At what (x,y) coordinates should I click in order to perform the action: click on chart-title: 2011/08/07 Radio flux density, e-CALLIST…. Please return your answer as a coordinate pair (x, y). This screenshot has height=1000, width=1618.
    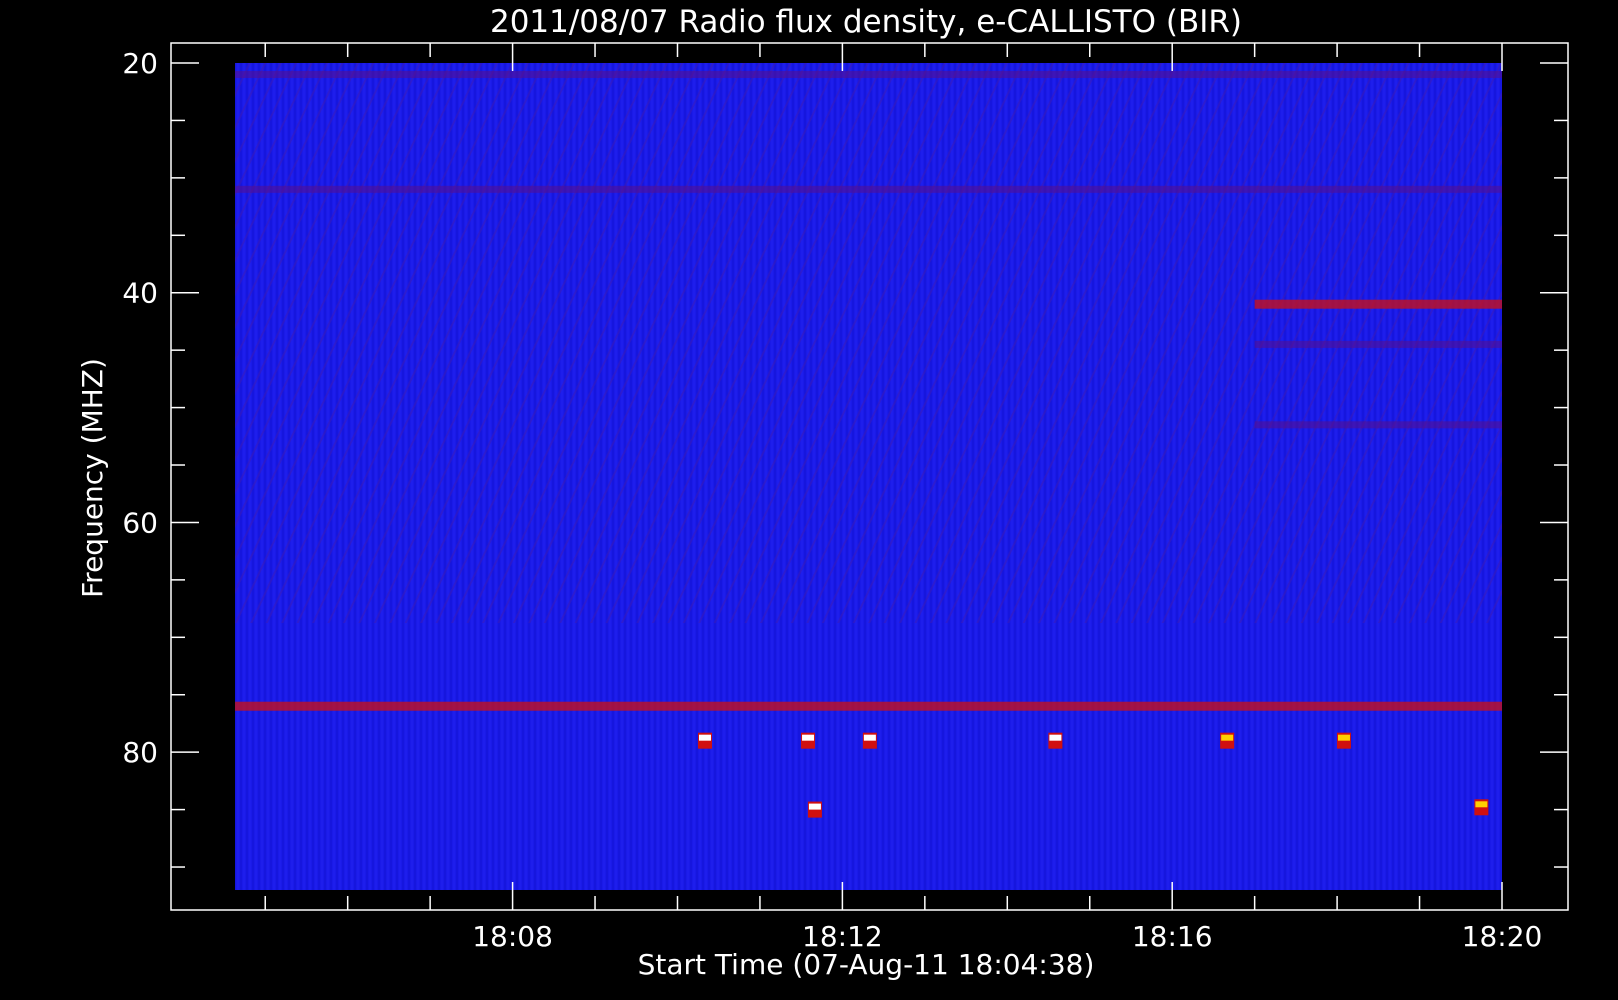
    Looking at the image, I should click on (866, 22).